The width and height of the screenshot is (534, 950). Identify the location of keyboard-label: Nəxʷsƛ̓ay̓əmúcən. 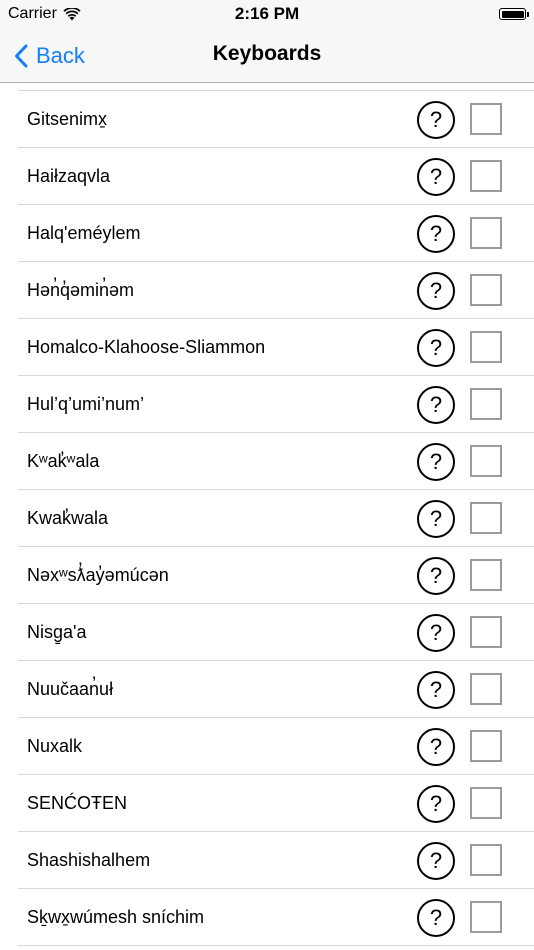
(98, 575).